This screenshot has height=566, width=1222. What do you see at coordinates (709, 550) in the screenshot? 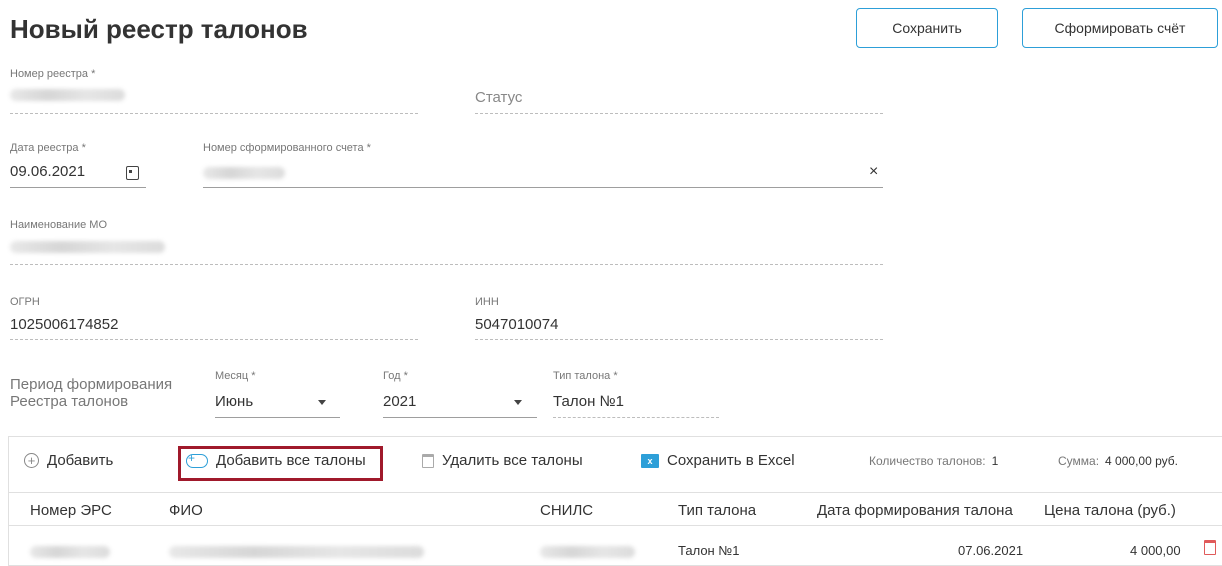
I see `row-coupon-type: Талон №1` at bounding box center [709, 550].